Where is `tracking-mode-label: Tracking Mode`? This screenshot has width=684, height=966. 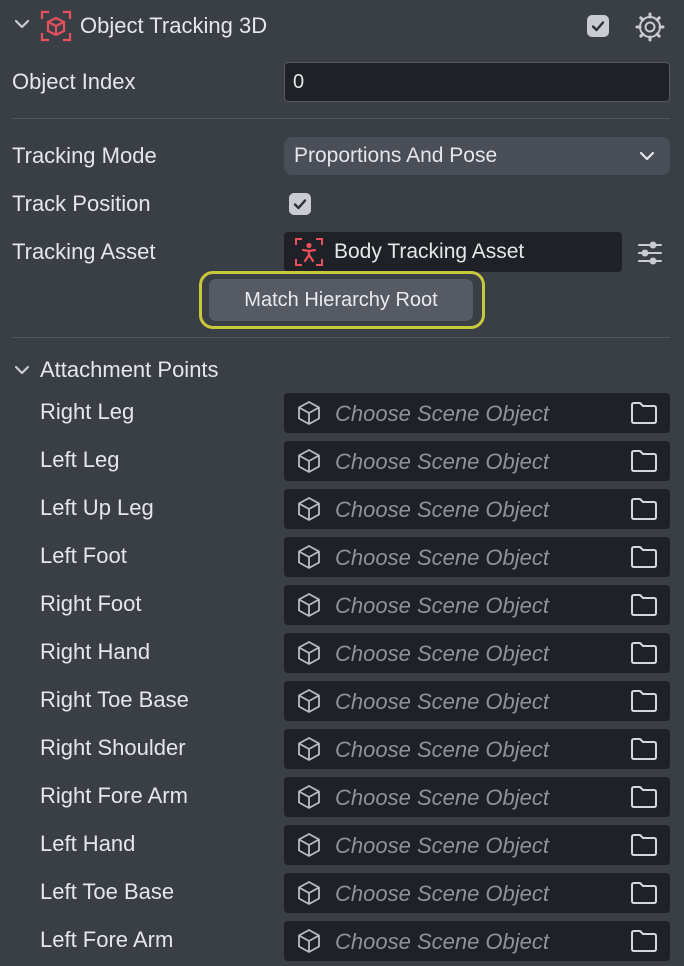 tracking-mode-label: Tracking Mode is located at coordinates (84, 155).